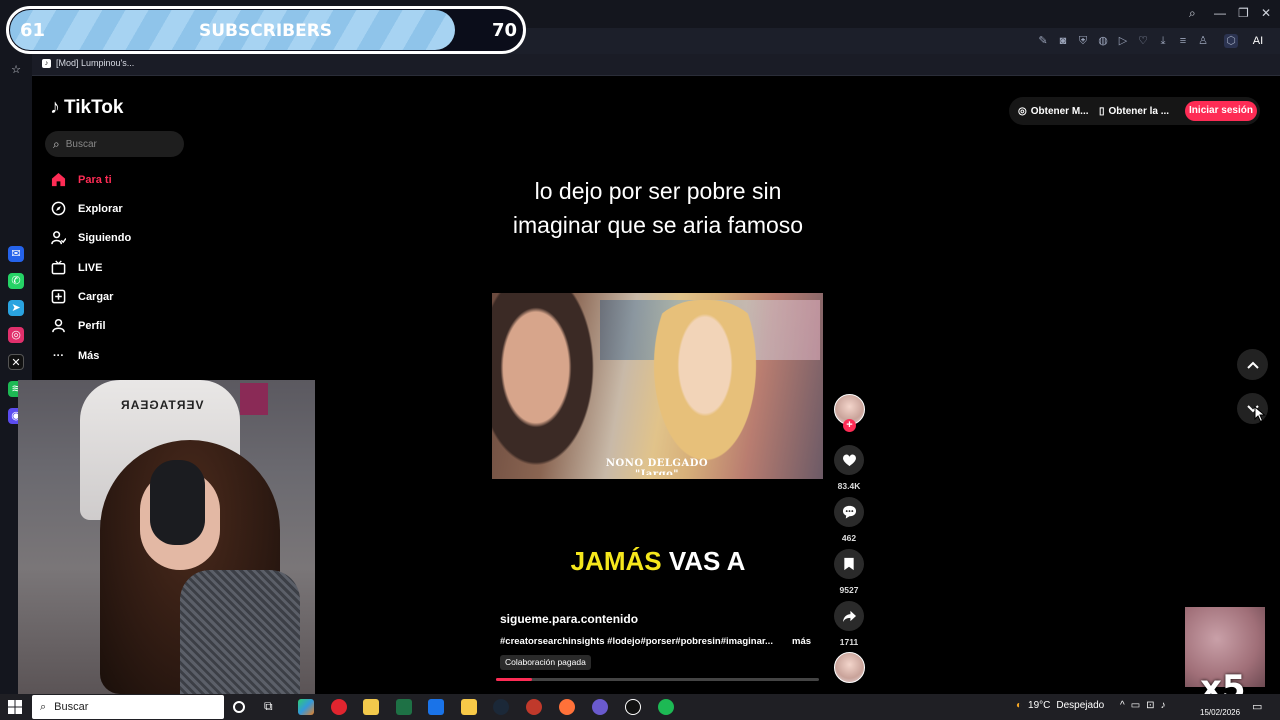  Describe the element at coordinates (114, 144) in the screenshot. I see `search-input: ⌕ Buscar` at that location.